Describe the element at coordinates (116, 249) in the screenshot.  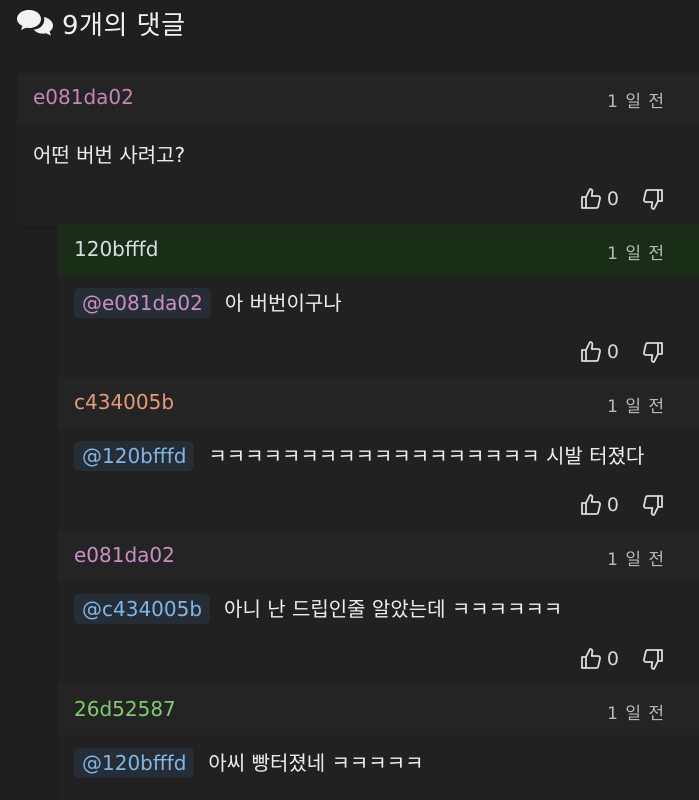
I see `comment-author: 120bfffd` at that location.